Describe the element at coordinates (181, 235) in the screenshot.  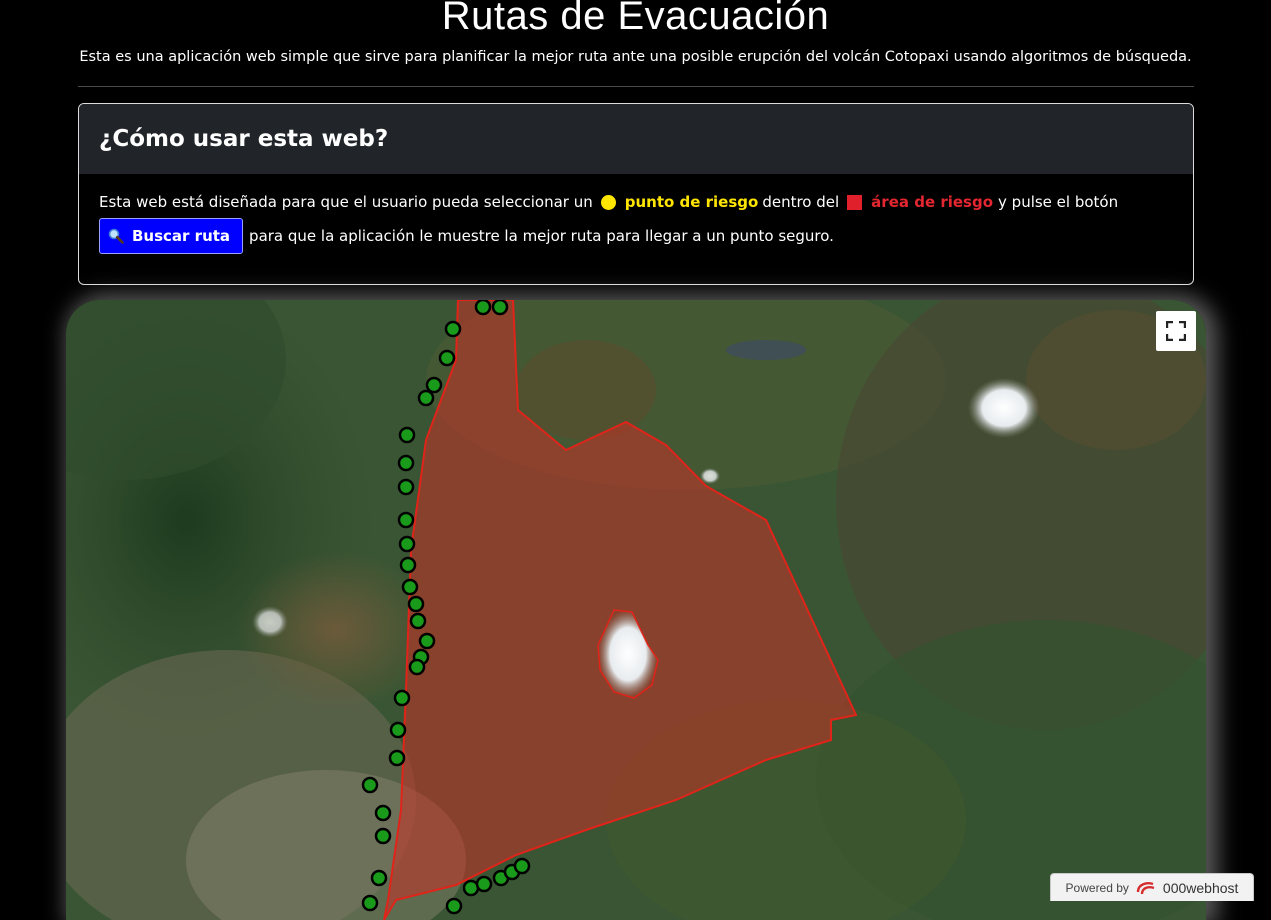
I see `search-route-button-label: Buscar ruta` at that location.